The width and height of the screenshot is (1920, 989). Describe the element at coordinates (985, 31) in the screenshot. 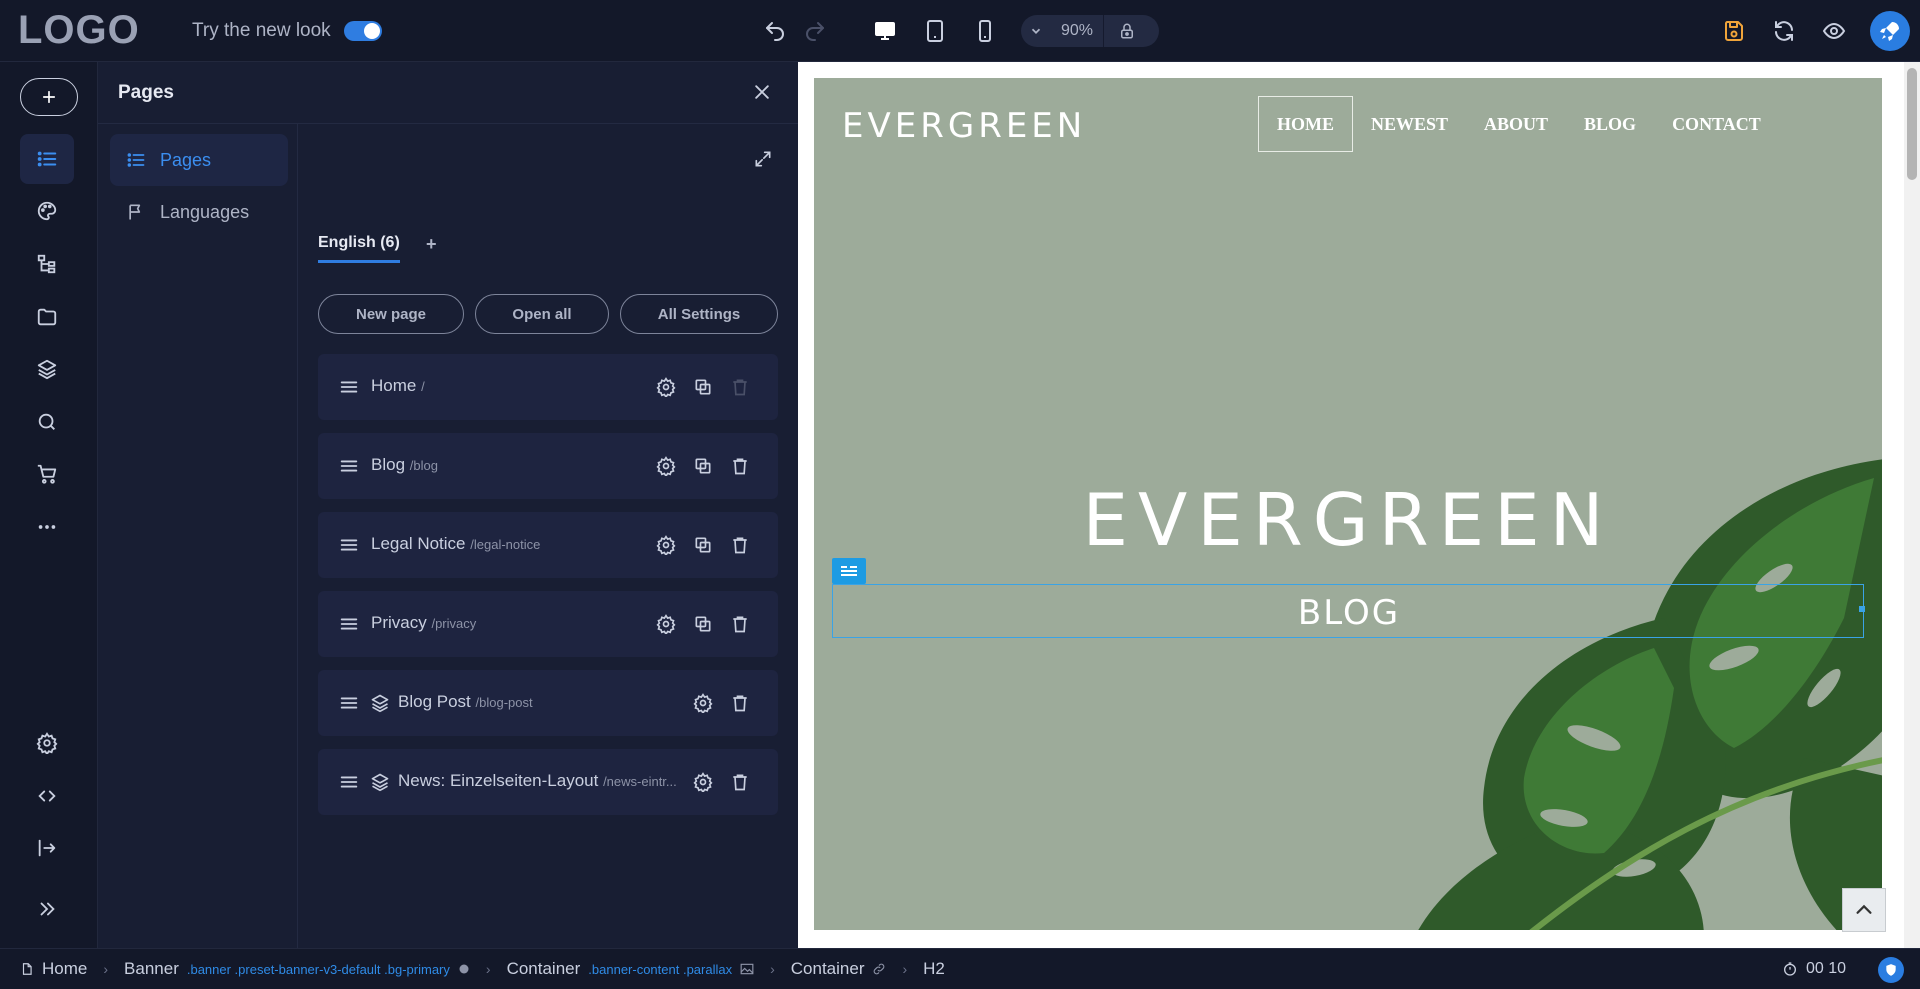

I see `mobile-view-icon` at that location.